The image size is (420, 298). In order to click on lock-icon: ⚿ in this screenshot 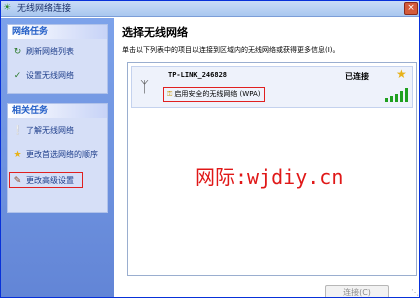, I will do `click(170, 94)`.